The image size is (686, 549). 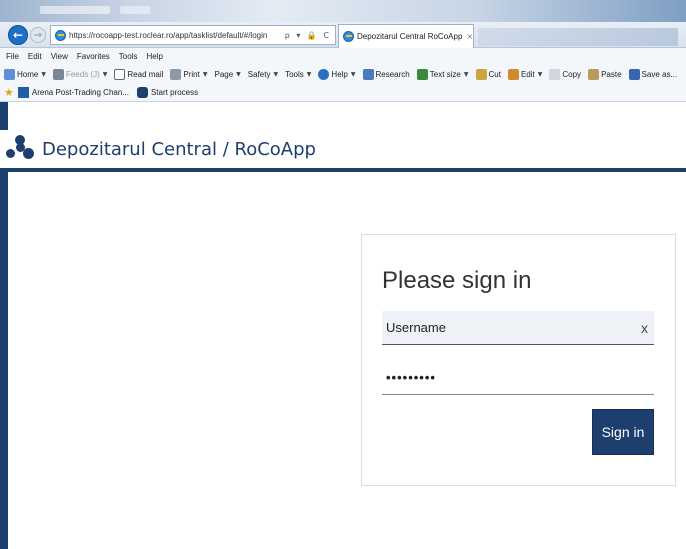 What do you see at coordinates (343, 11) in the screenshot?
I see `window-titlebar` at bounding box center [343, 11].